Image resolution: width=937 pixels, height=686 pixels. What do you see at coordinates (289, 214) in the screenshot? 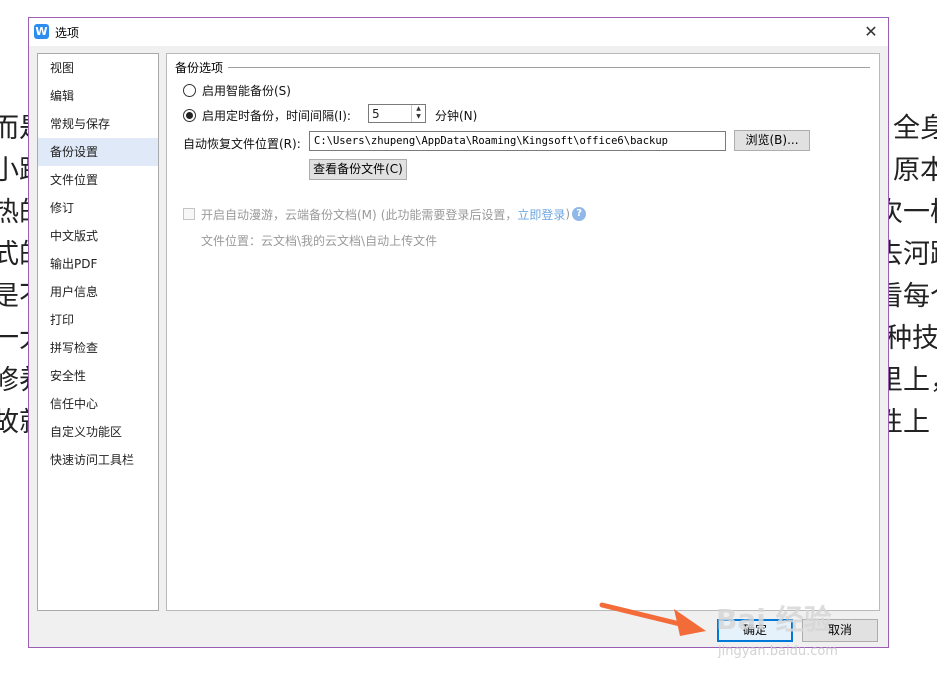
I see `auto-roaming-label: 开启自动漫游，云端备份文档(M)` at bounding box center [289, 214].